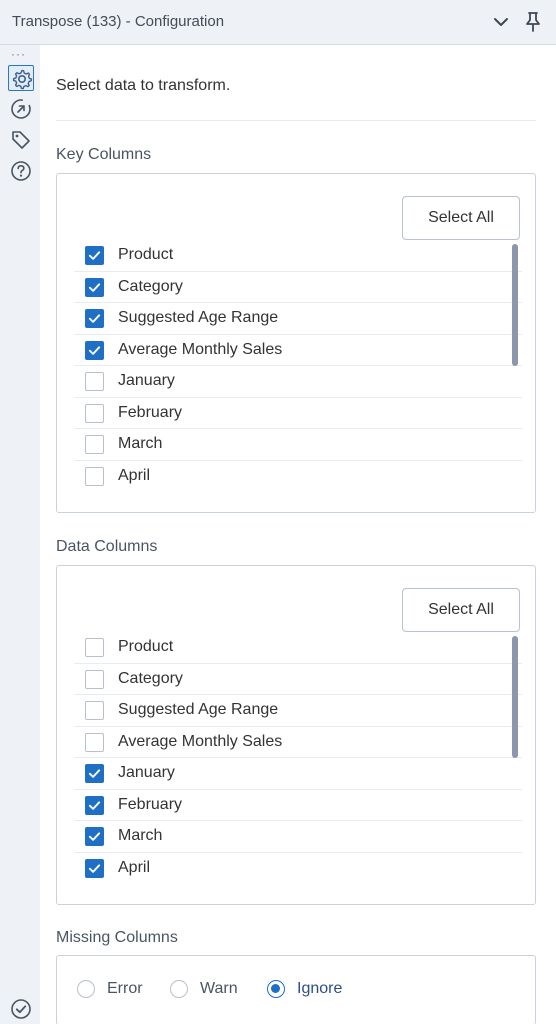 This screenshot has height=1024, width=556. Describe the element at coordinates (20, 534) in the screenshot. I see `left-rail: ···` at that location.